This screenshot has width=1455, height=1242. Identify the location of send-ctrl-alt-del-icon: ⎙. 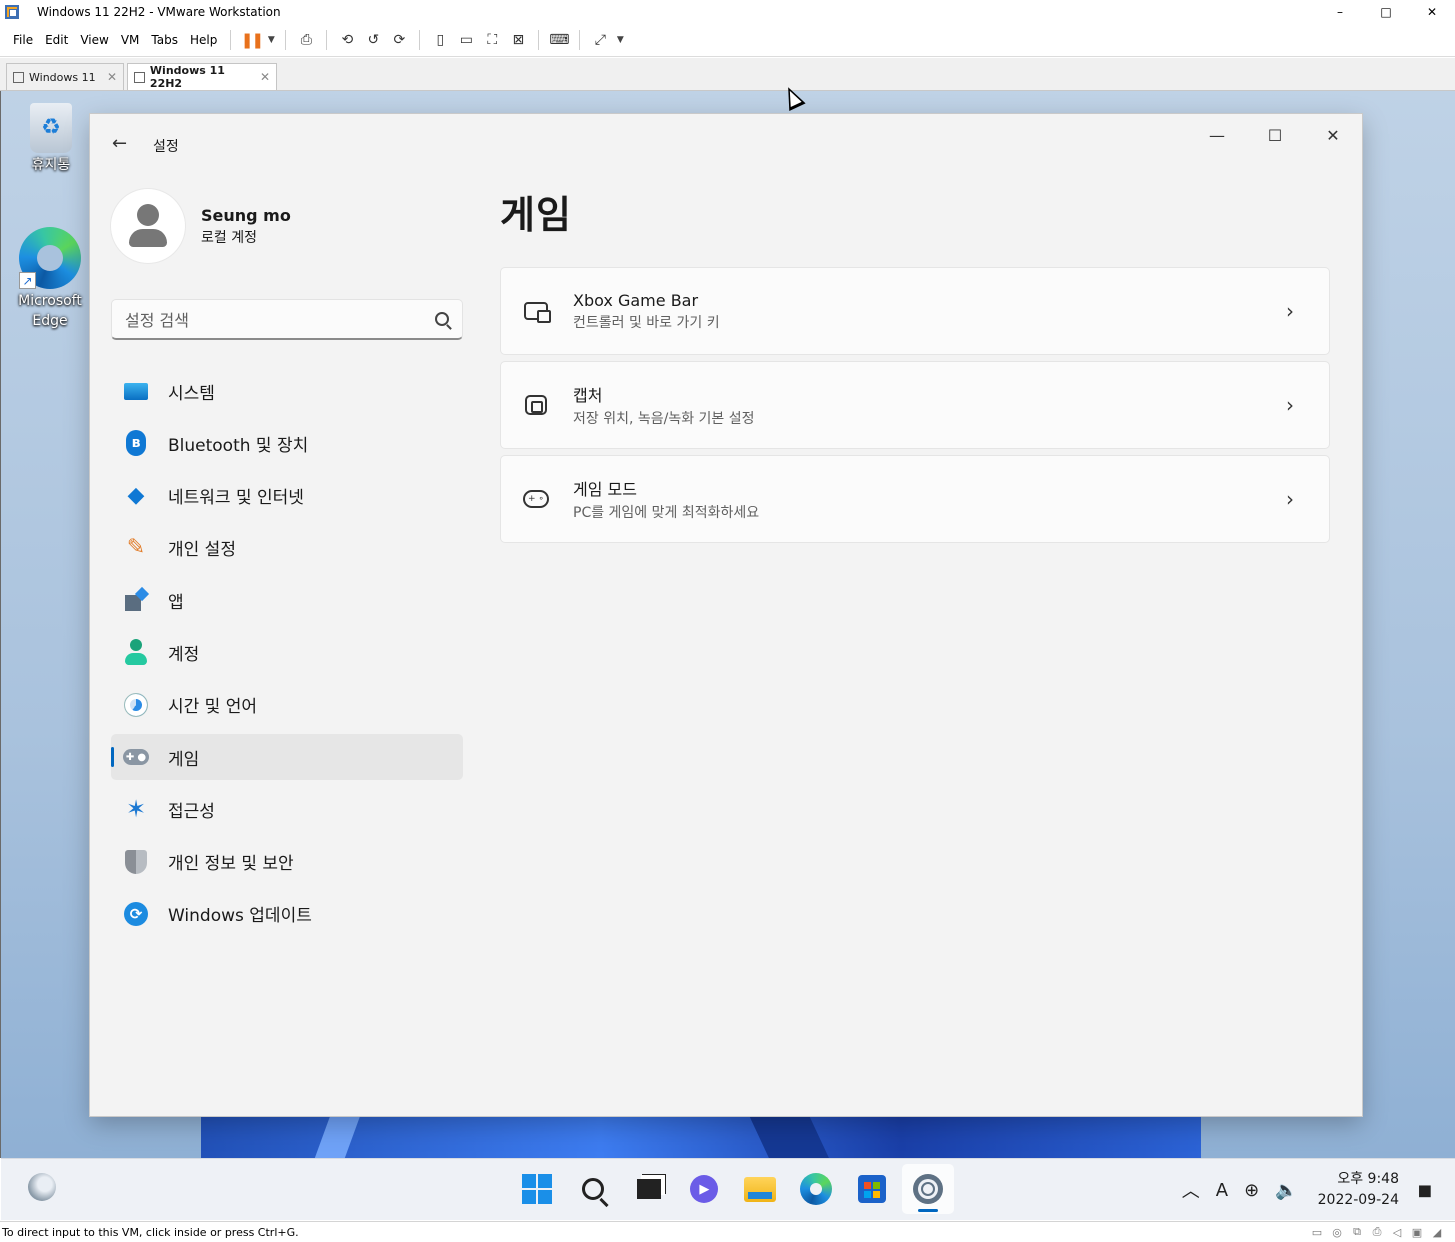
(306, 40).